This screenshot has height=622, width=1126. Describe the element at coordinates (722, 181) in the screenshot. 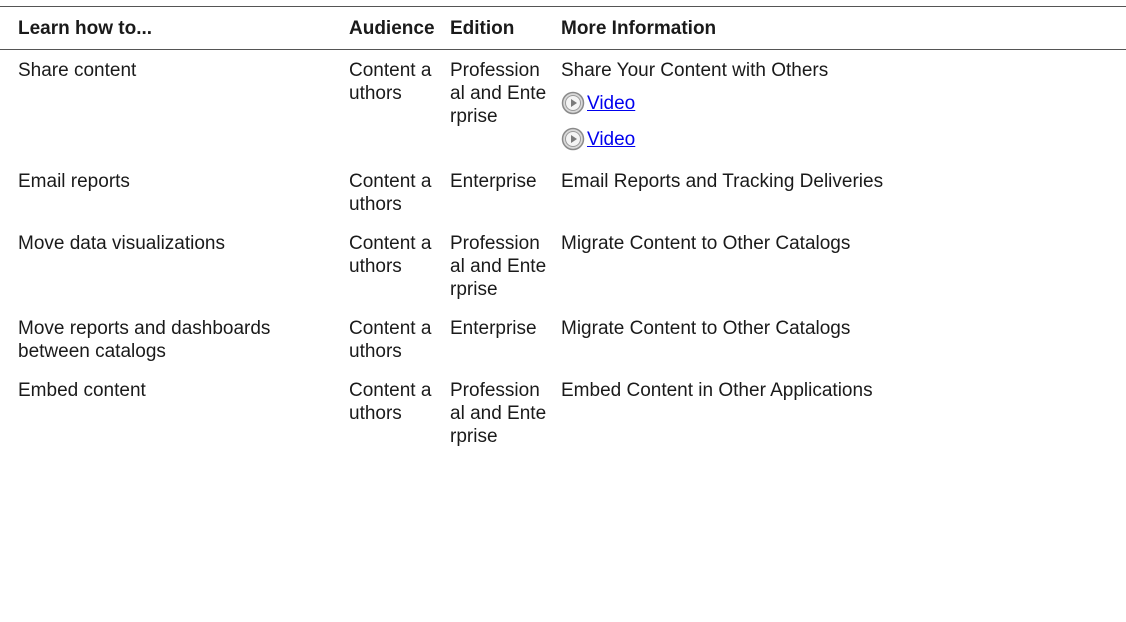

I see `info-cell: Email Reports and Tracking Deliveries` at that location.